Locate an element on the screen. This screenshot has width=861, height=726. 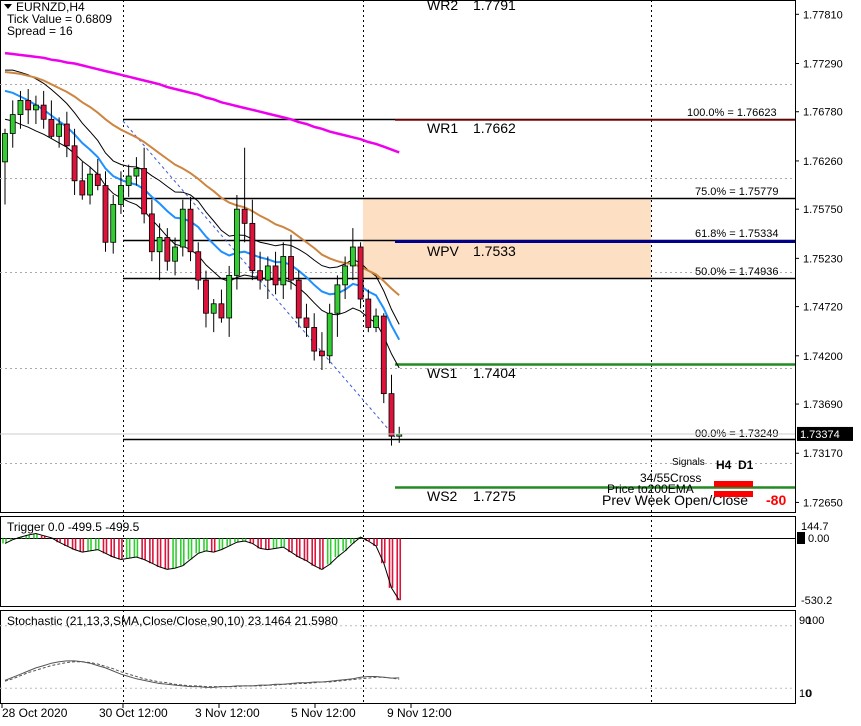
price-label: 1.72650 is located at coordinates (823, 503).